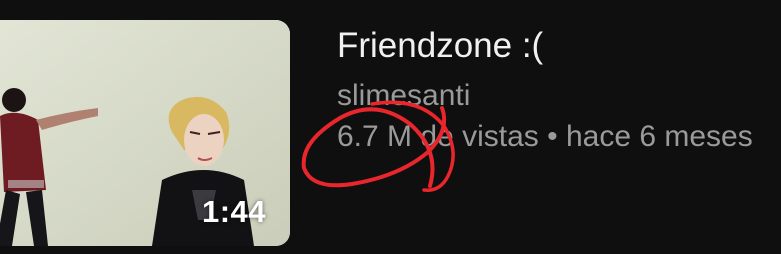 The height and width of the screenshot is (254, 781). What do you see at coordinates (559, 96) in the screenshot?
I see `channel-name: slimesanti` at bounding box center [559, 96].